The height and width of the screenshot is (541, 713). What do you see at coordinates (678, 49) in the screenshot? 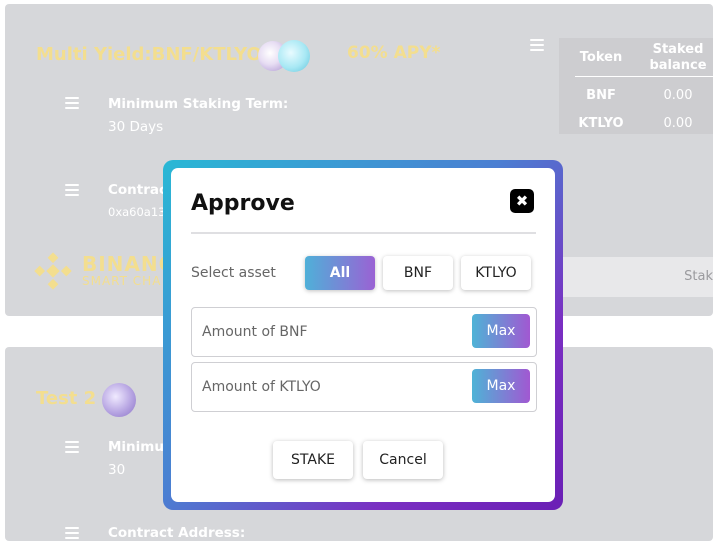
I see `table-header-staked-line1: Staked` at bounding box center [678, 49].